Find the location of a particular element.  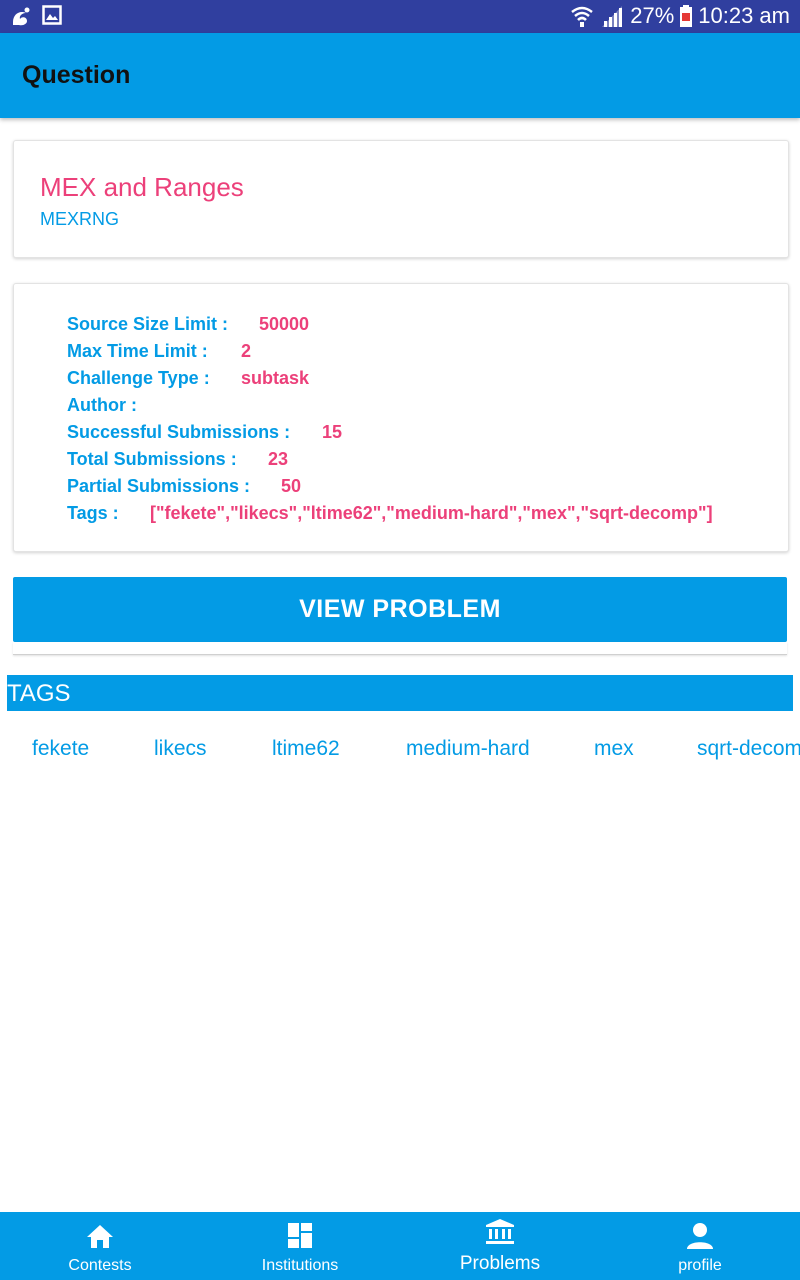

status-bar: 27% 10:23 am is located at coordinates (400, 16).